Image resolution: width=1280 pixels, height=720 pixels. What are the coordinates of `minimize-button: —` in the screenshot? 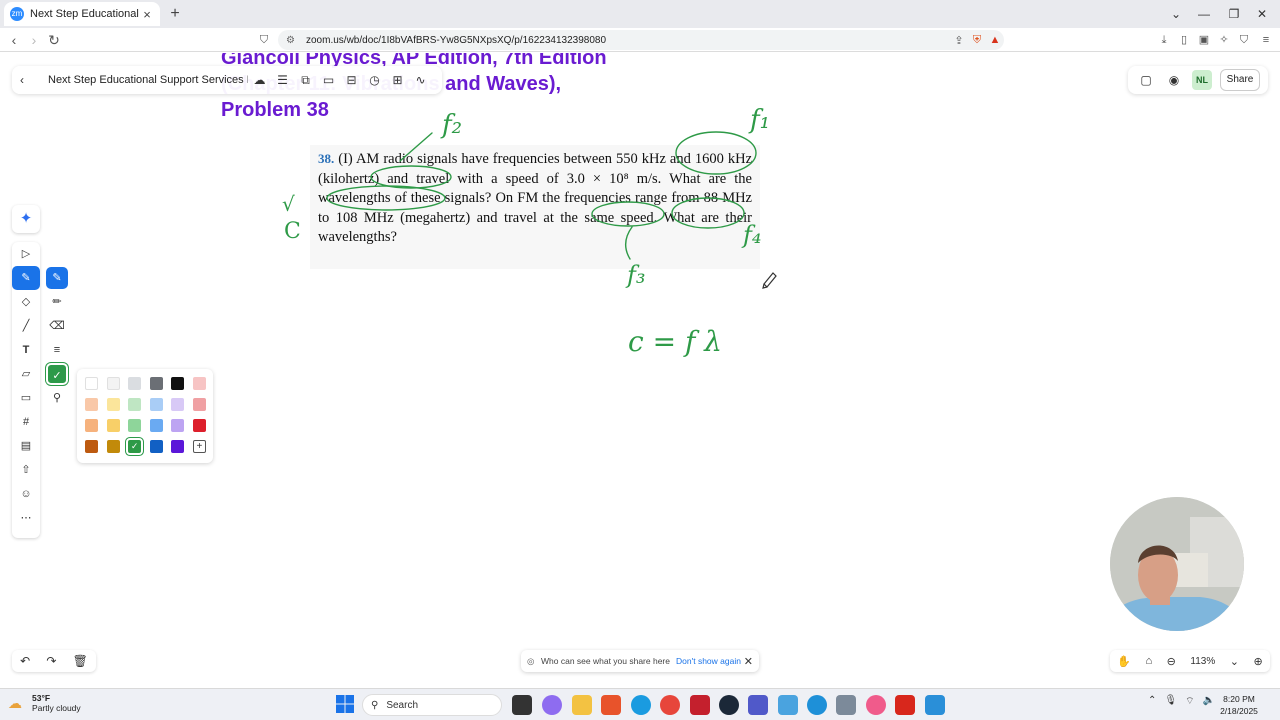 It's located at (1204, 14).